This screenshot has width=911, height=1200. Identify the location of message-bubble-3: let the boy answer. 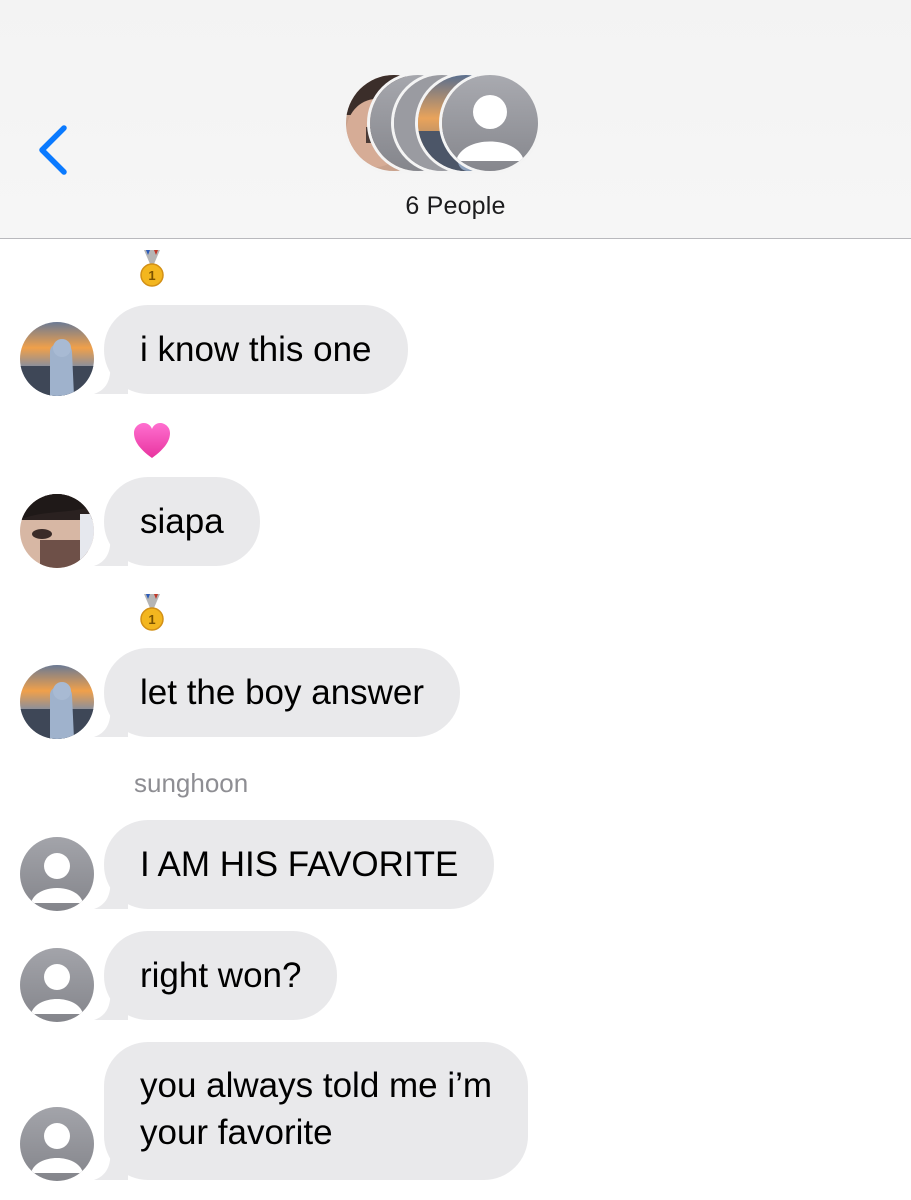
(277, 692).